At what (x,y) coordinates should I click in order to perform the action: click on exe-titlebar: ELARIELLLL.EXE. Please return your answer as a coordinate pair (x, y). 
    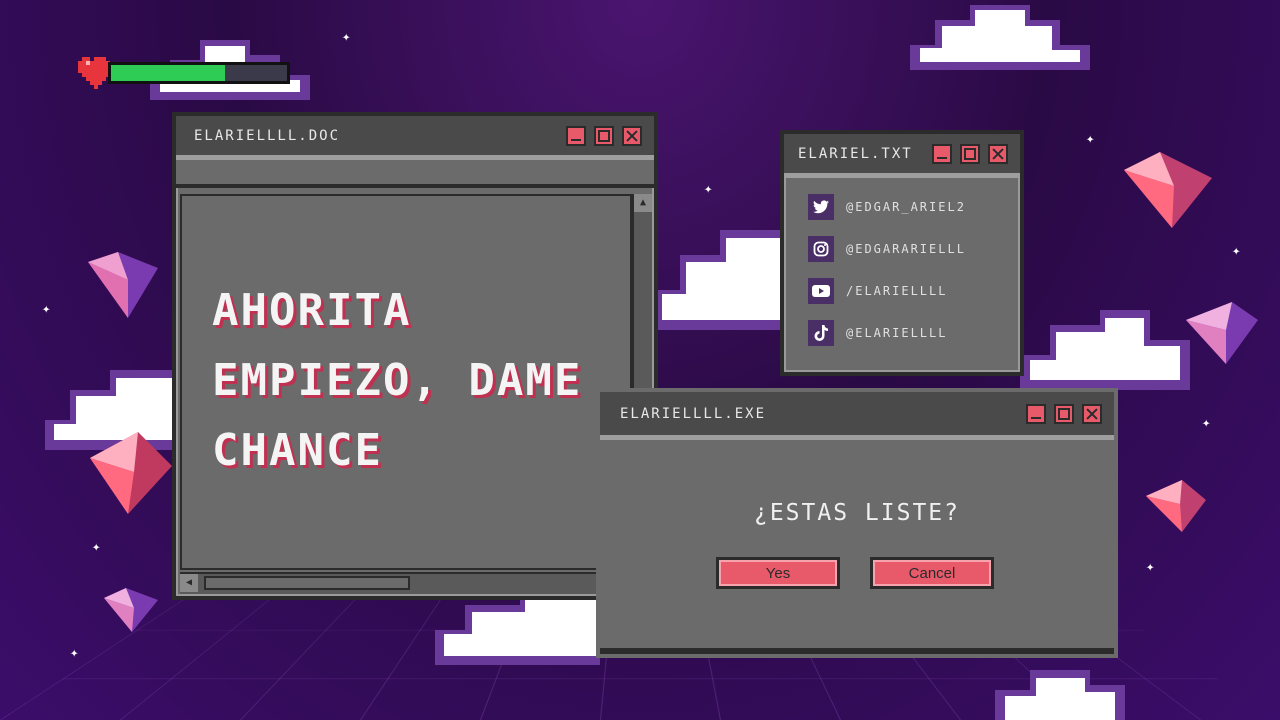
    Looking at the image, I should click on (857, 416).